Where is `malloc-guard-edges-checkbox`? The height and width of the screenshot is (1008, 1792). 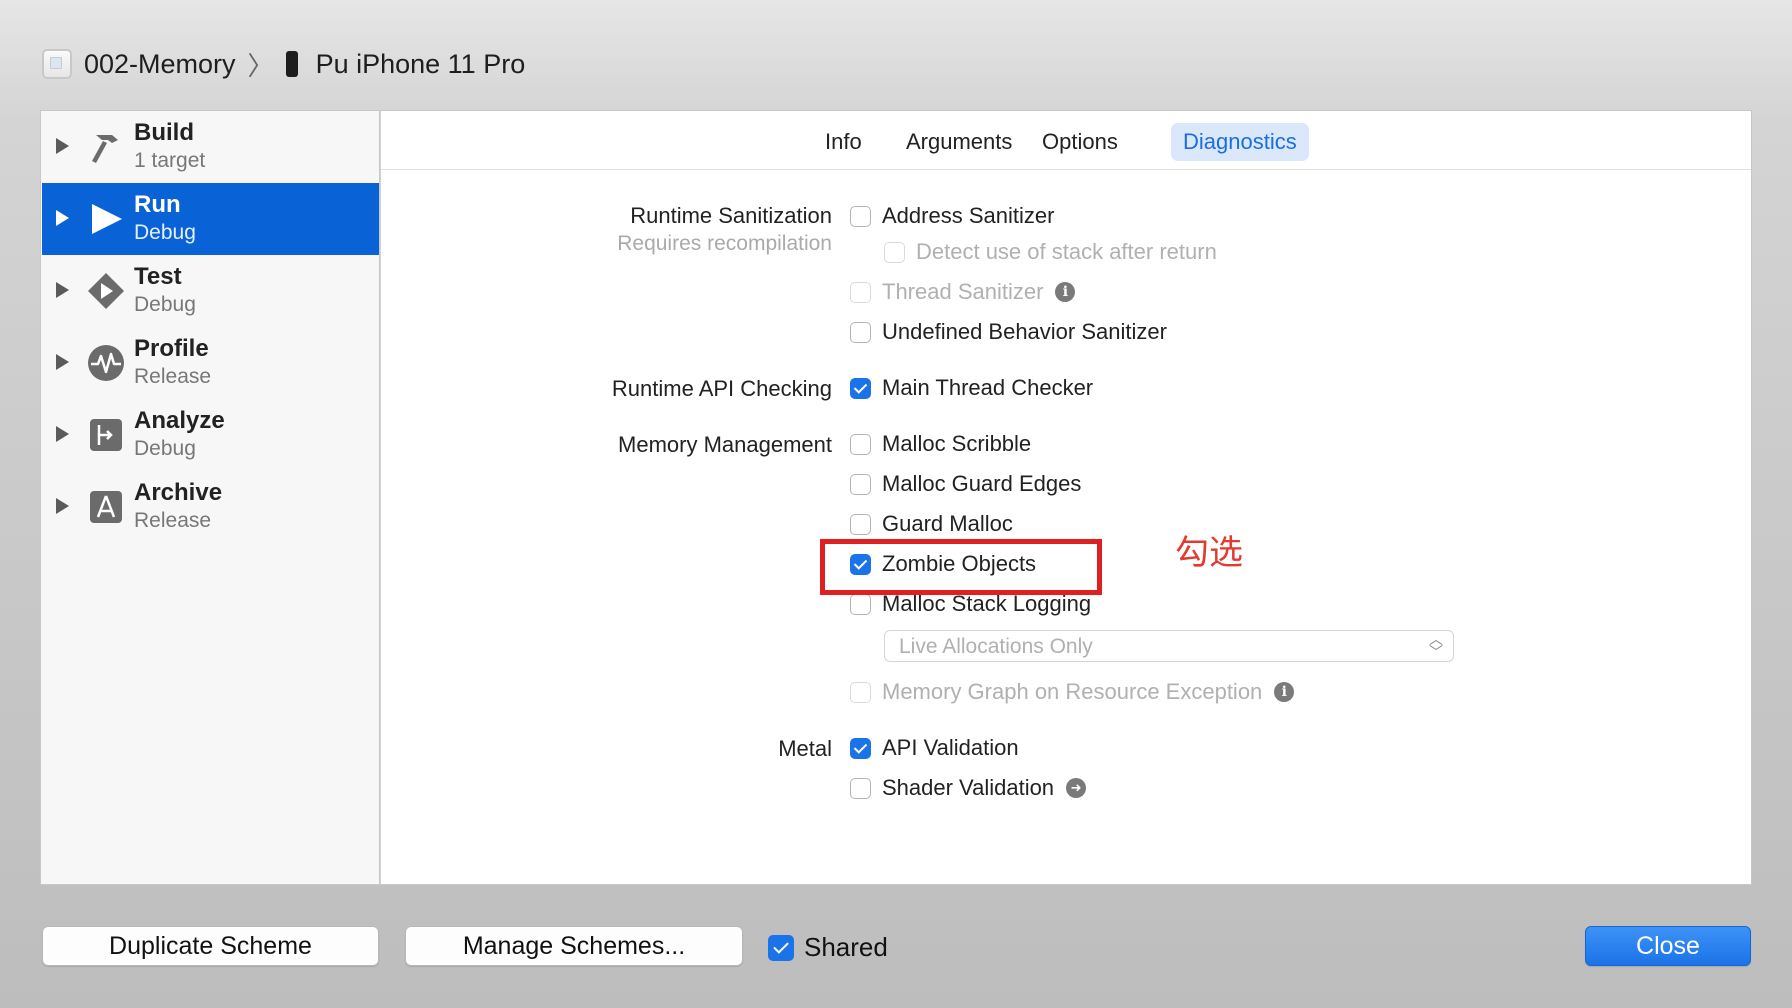 malloc-guard-edges-checkbox is located at coordinates (860, 484).